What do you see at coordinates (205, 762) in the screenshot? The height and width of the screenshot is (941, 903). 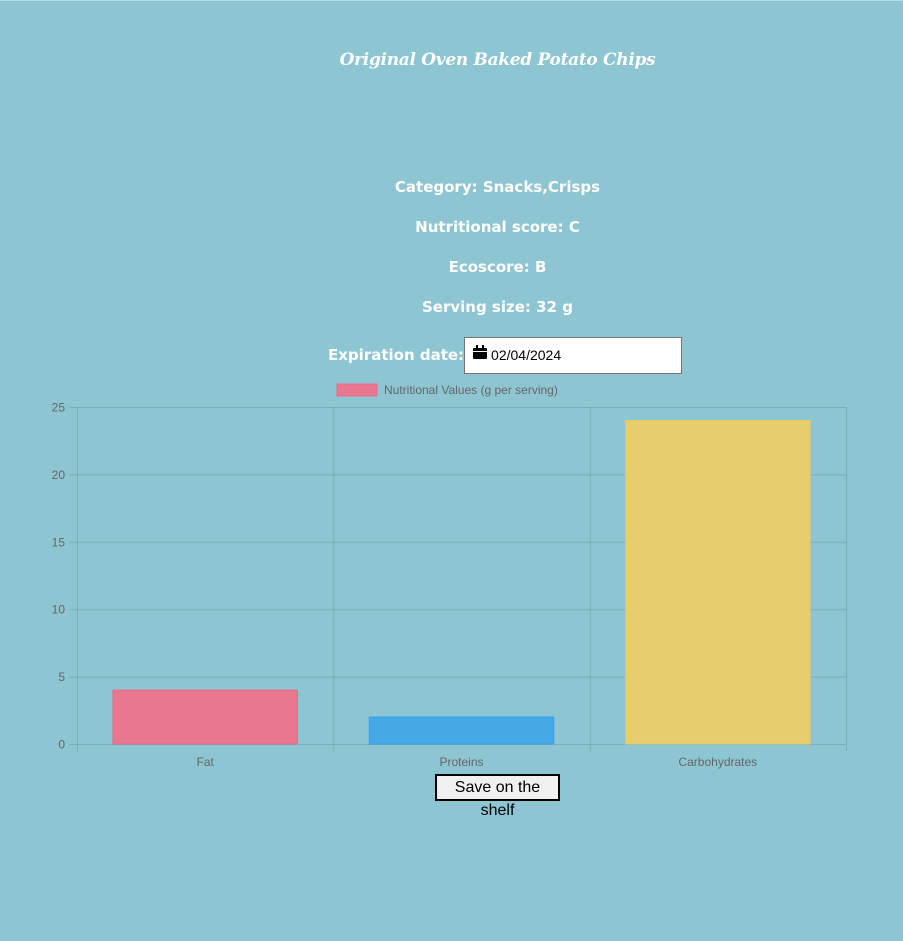 I see `x-tick-label: Fat` at bounding box center [205, 762].